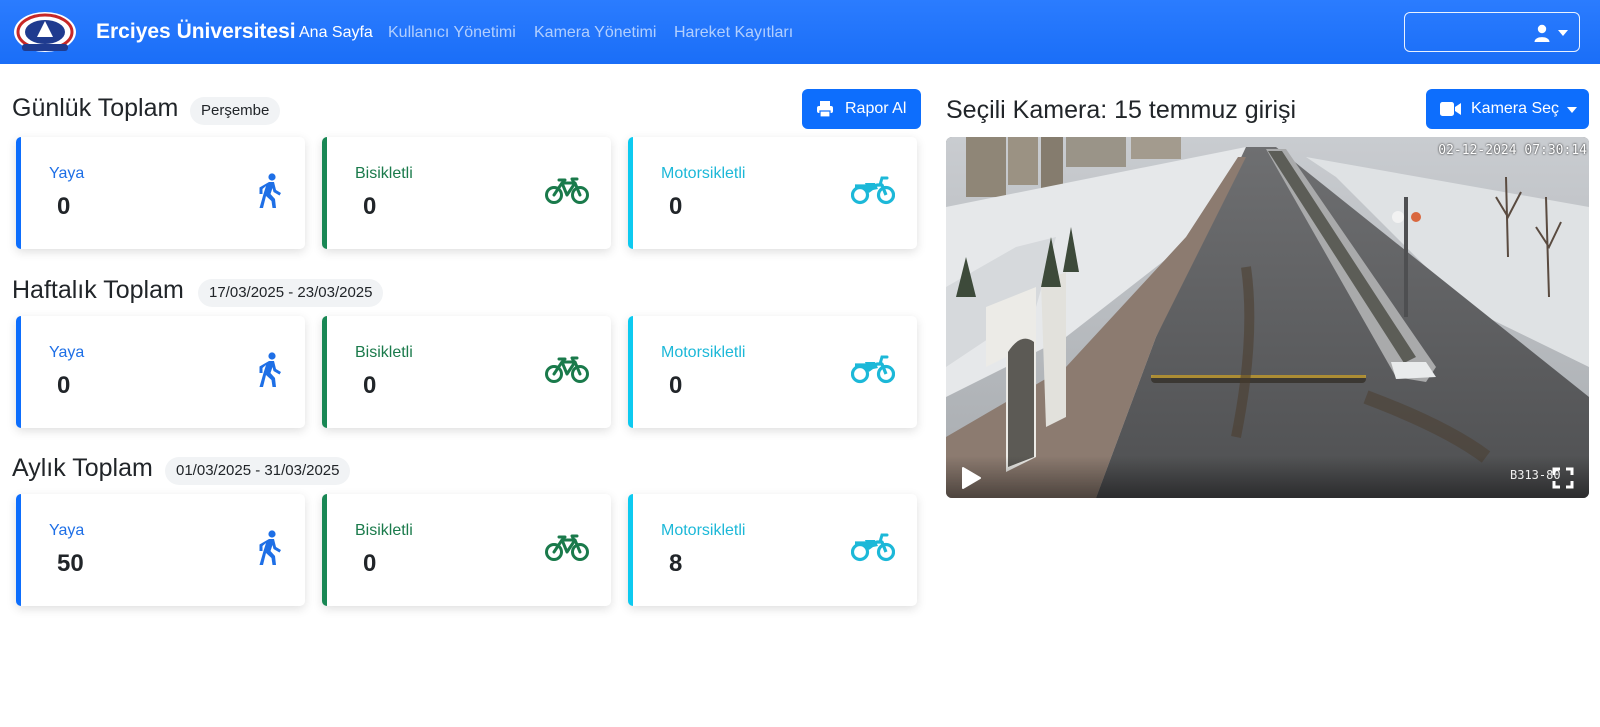 This screenshot has width=1600, height=727. I want to click on nav-link-camera-management: Kamera Yönetimi, so click(595, 33).